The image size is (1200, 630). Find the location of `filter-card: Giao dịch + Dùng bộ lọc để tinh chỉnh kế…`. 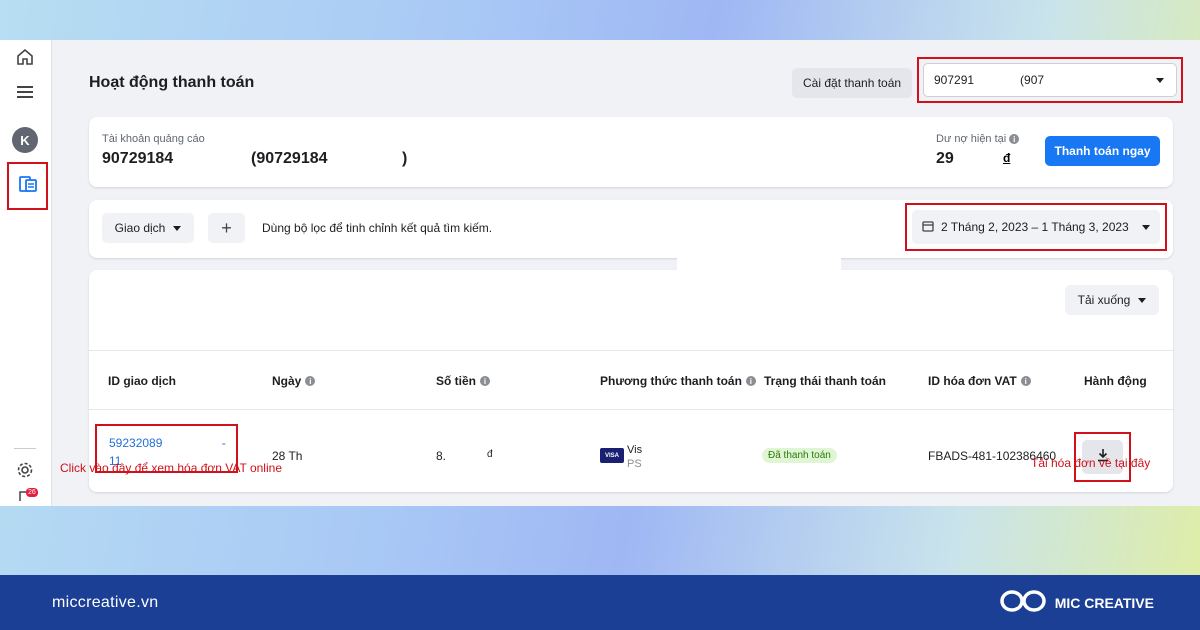

filter-card: Giao dịch + Dùng bộ lọc để tinh chỉnh kế… is located at coordinates (631, 229).